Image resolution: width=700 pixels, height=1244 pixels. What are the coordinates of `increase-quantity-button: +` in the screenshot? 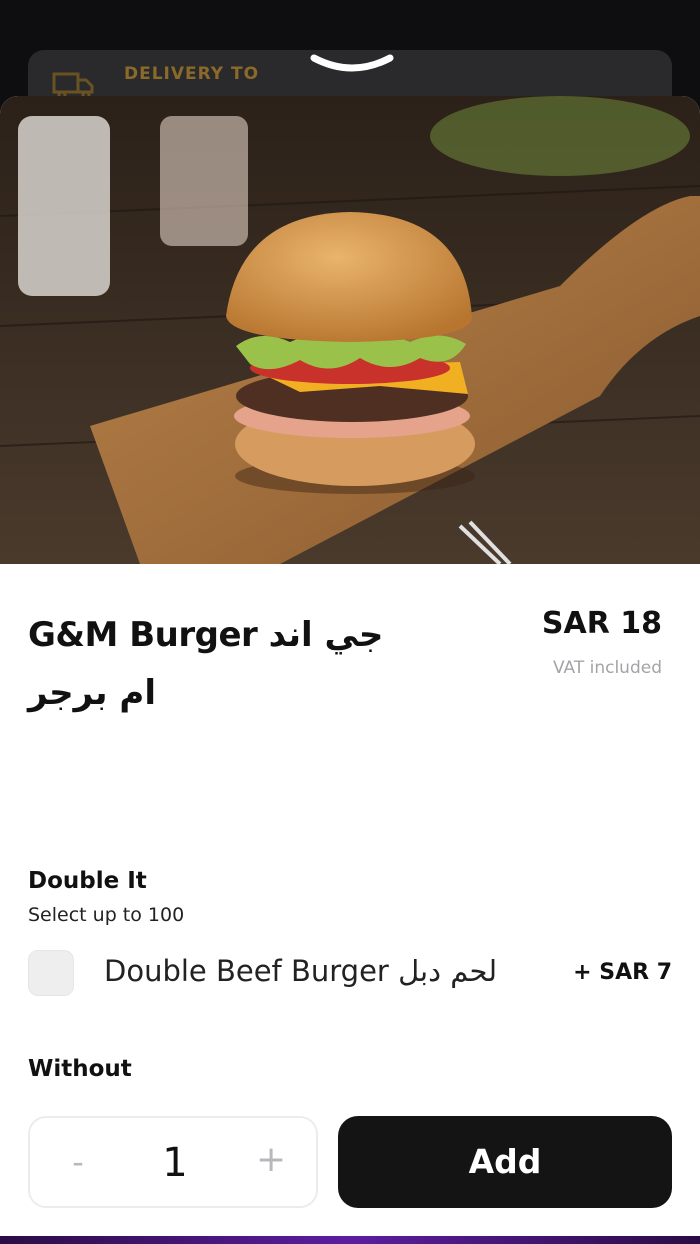 It's located at (271, 1160).